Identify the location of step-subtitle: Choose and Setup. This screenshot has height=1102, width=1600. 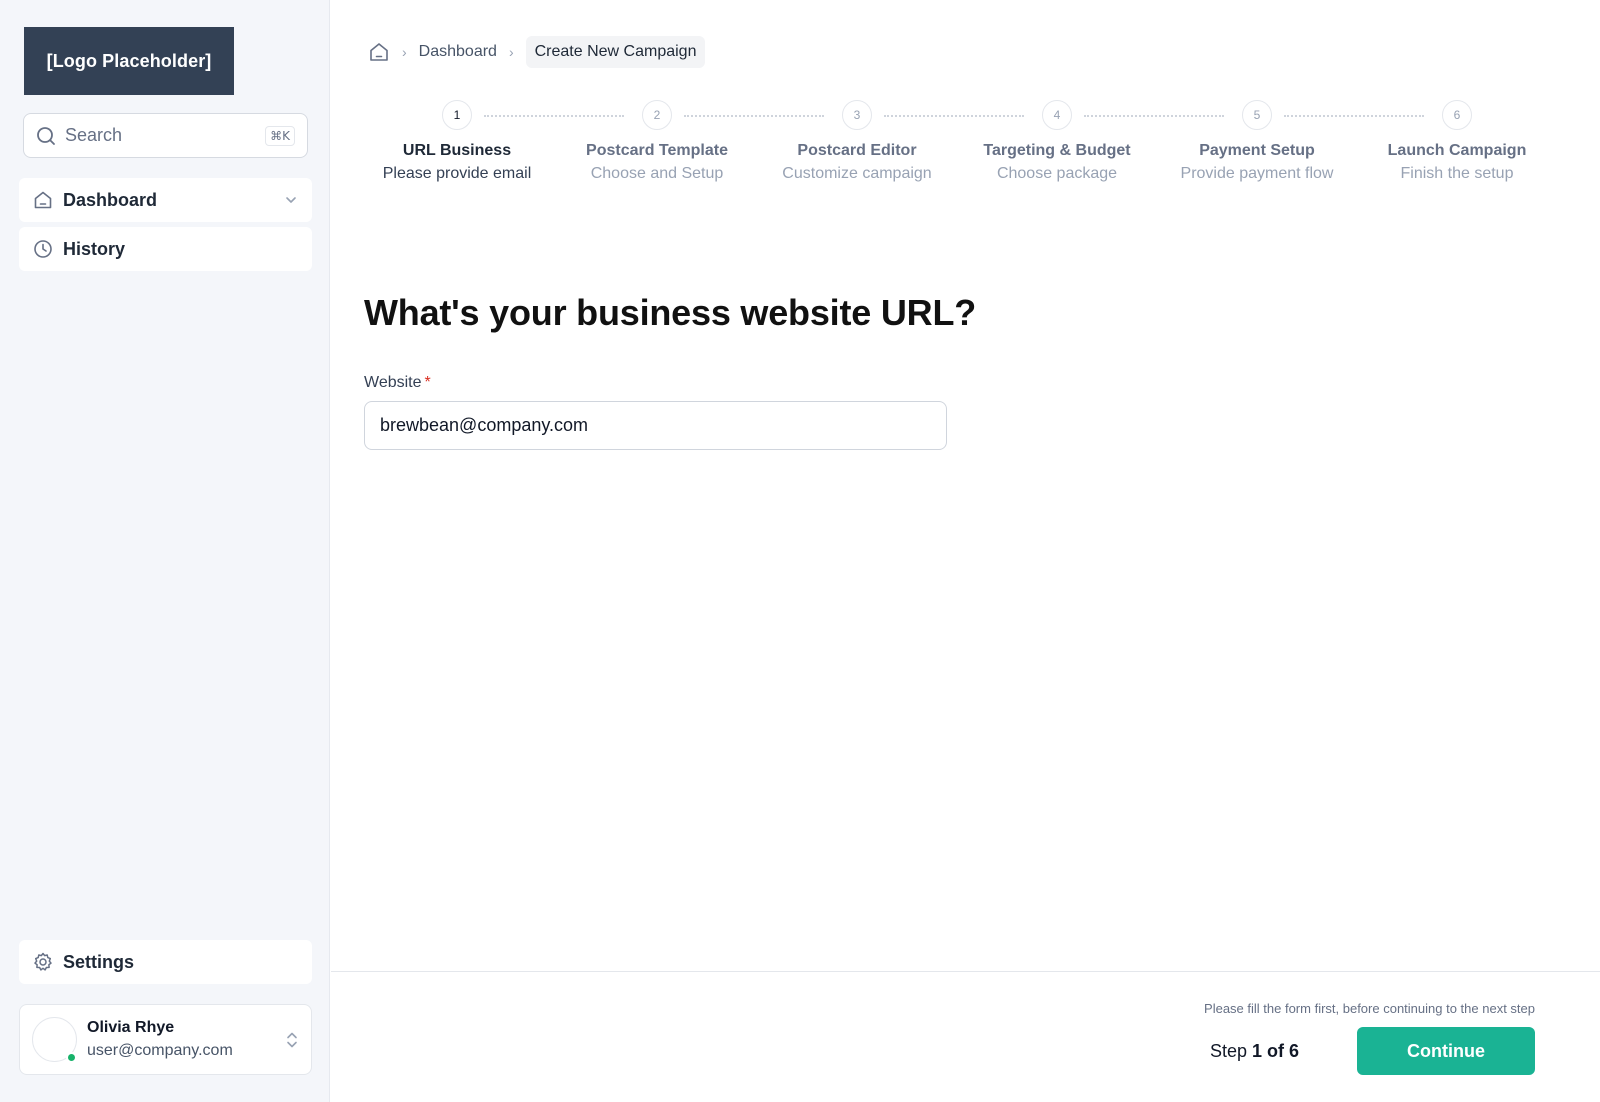
(657, 173).